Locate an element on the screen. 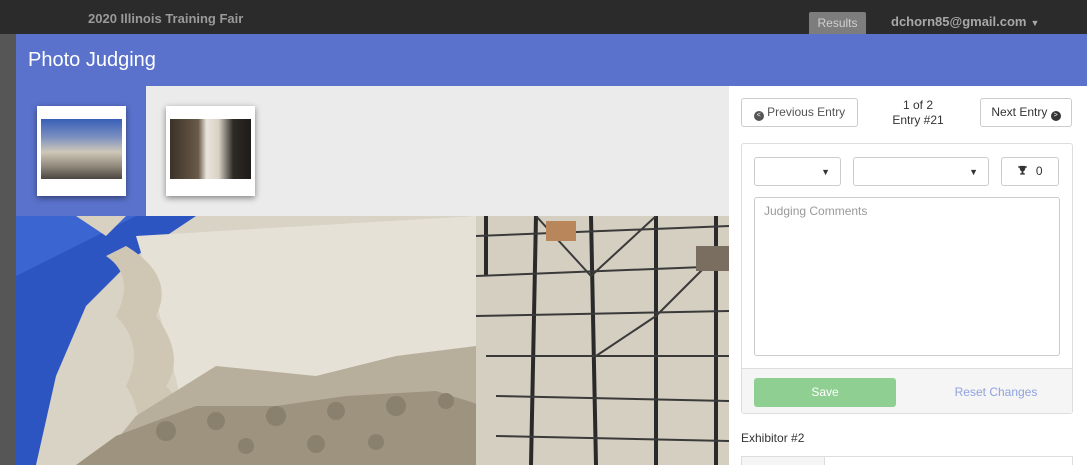 The width and height of the screenshot is (1087, 465). previous-entry-button: < Previous Entry is located at coordinates (799, 112).